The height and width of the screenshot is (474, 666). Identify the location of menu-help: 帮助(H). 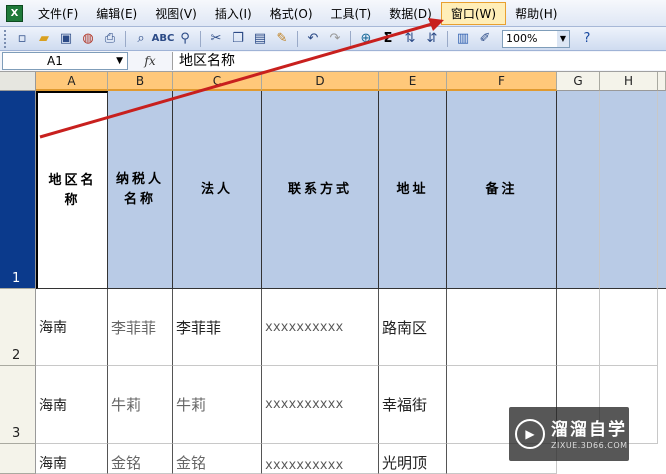
(536, 13).